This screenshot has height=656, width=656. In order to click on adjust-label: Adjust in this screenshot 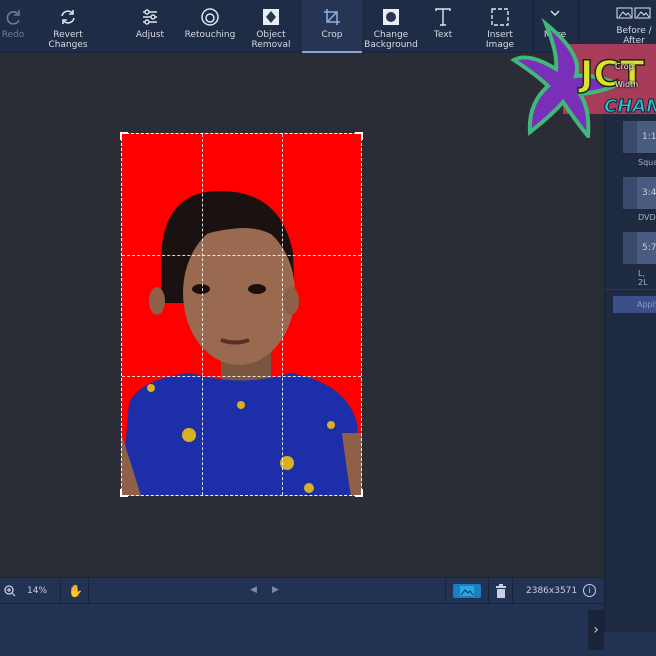, I will do `click(150, 35)`.